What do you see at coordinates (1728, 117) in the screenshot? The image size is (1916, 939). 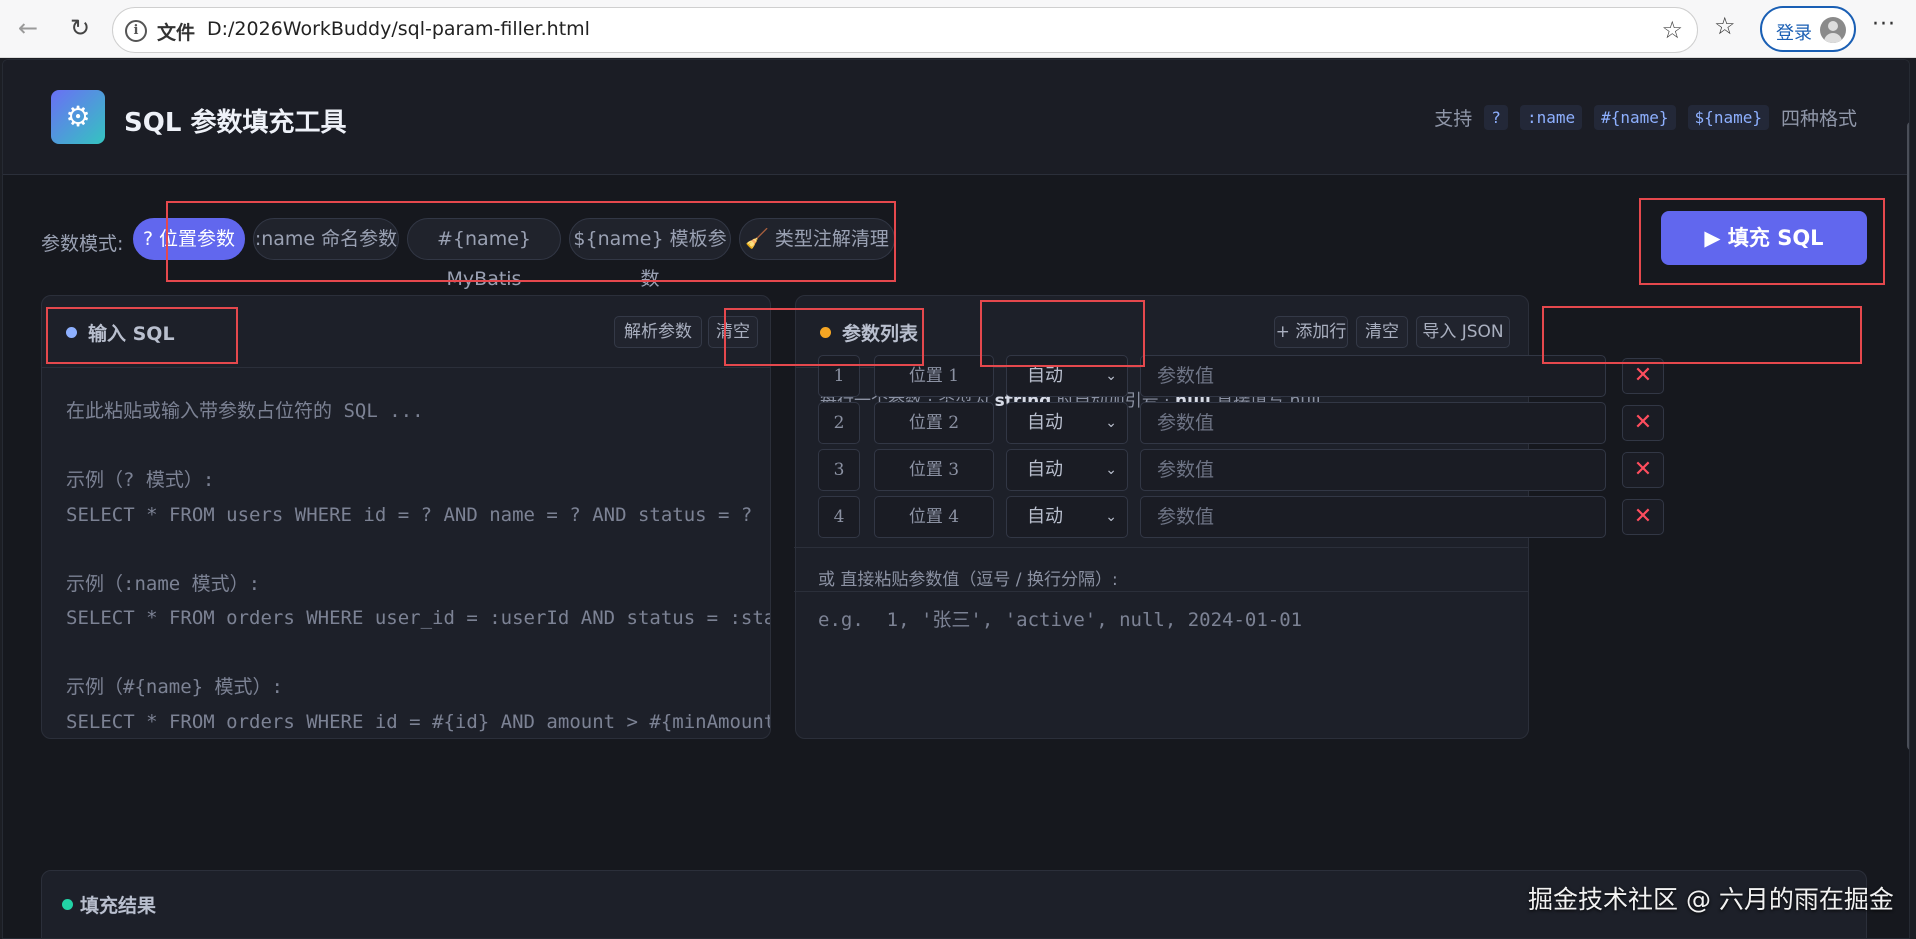 I see `format-chip-dollar-name: ${name}` at bounding box center [1728, 117].